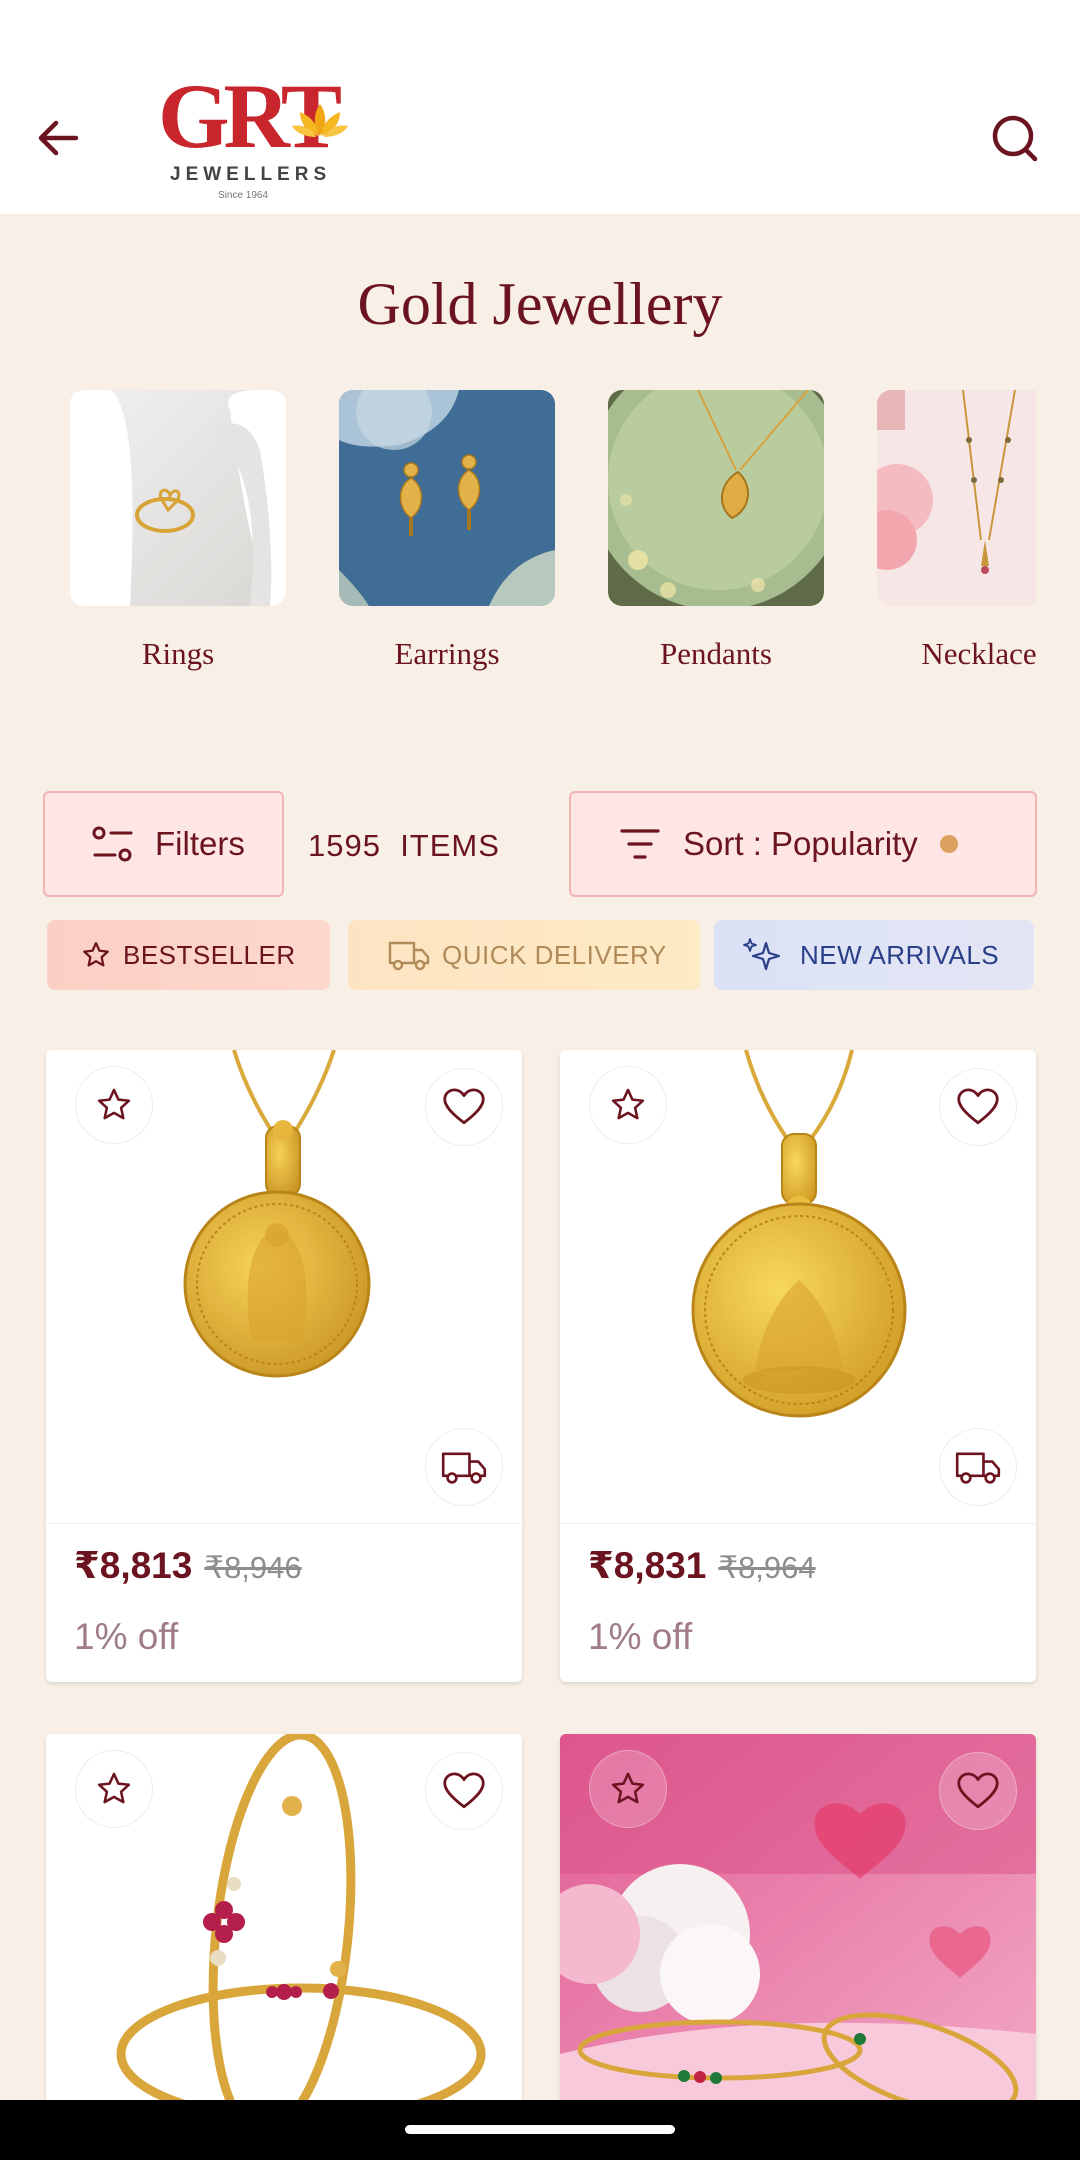  I want to click on category-carousel: Rings Earrings Pendants Necklaces, so click(518, 540).